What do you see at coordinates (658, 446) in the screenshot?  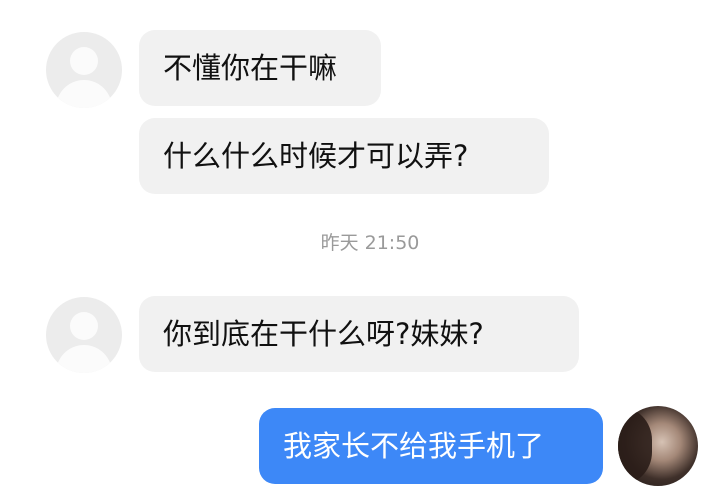 I see `self-avatar` at bounding box center [658, 446].